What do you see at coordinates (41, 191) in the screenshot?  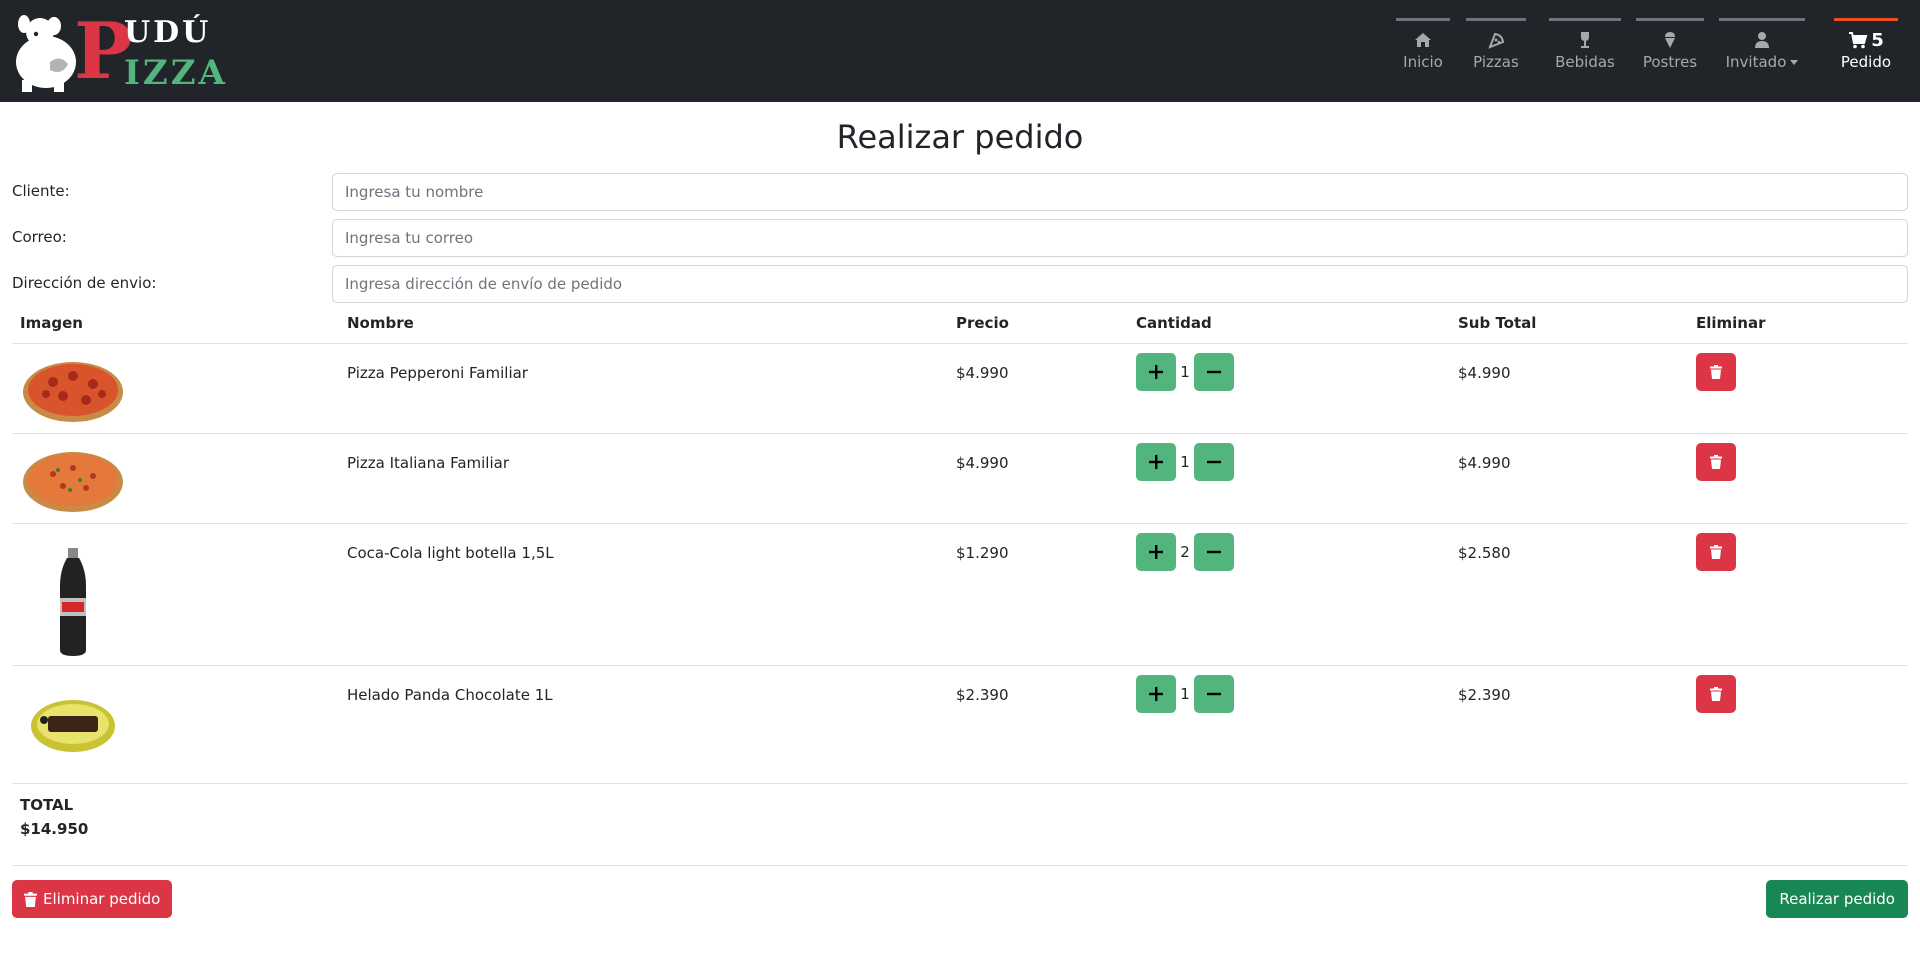 I see `client-label: Cliente:` at bounding box center [41, 191].